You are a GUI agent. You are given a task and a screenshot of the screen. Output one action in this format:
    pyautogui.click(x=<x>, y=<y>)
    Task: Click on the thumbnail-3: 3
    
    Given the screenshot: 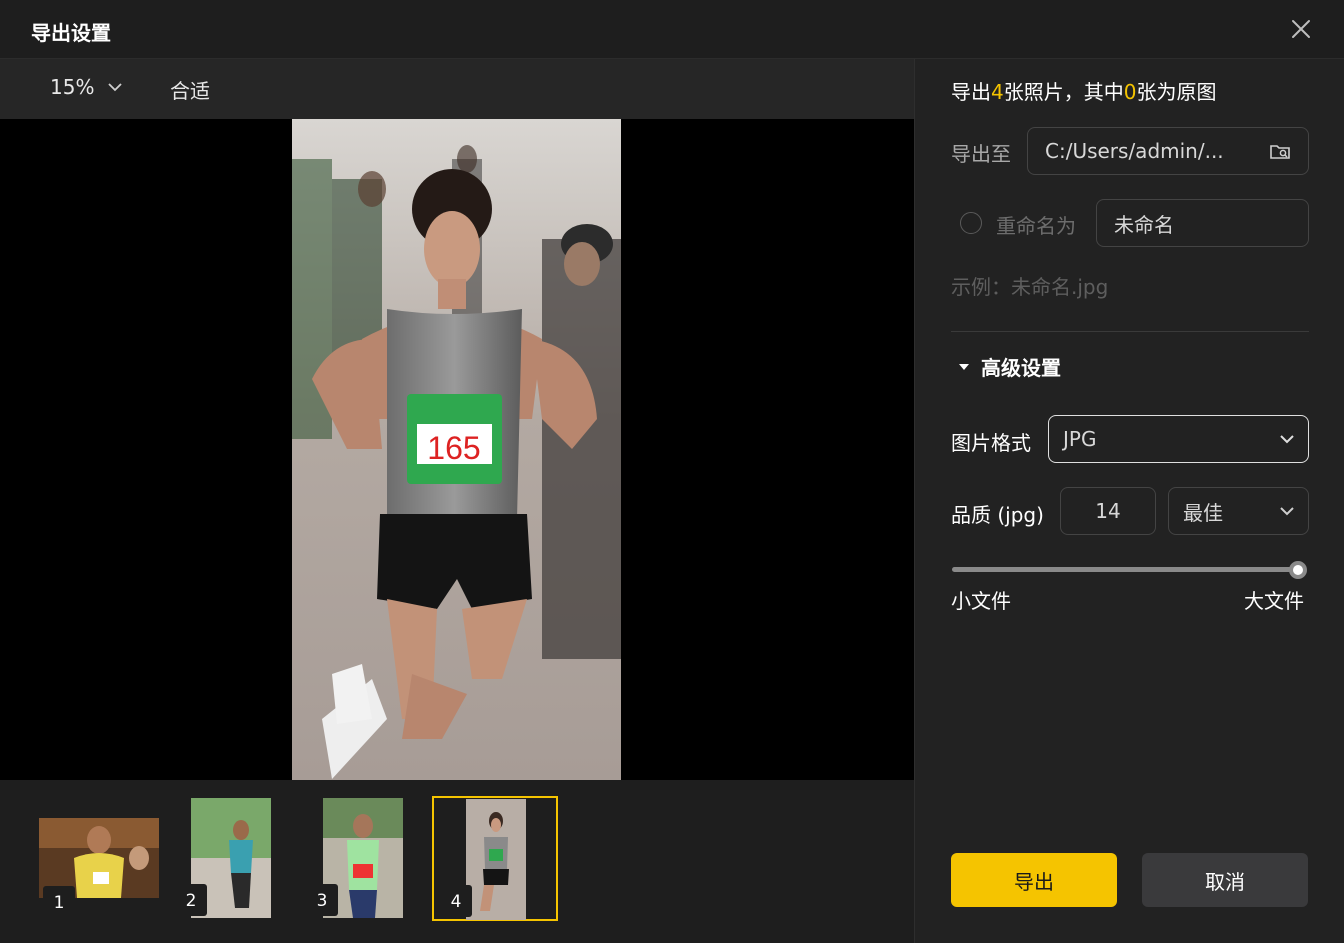 What is the action you would take?
    pyautogui.click(x=354, y=859)
    